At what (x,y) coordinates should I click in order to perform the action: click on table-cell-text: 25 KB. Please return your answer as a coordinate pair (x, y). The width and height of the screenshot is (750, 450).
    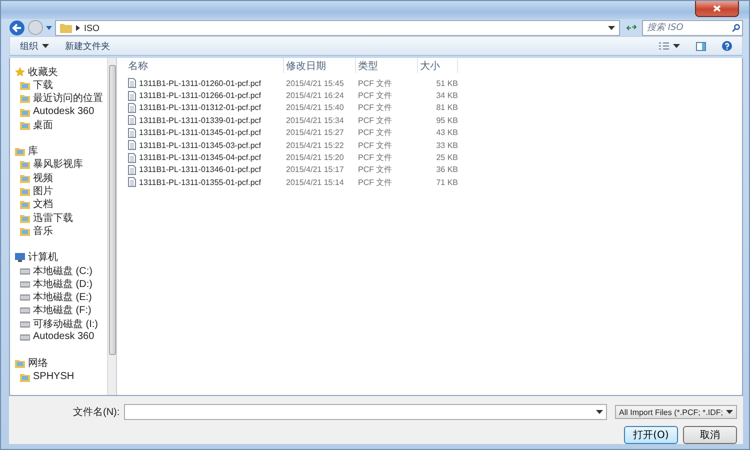
    Looking at the image, I should click on (446, 158).